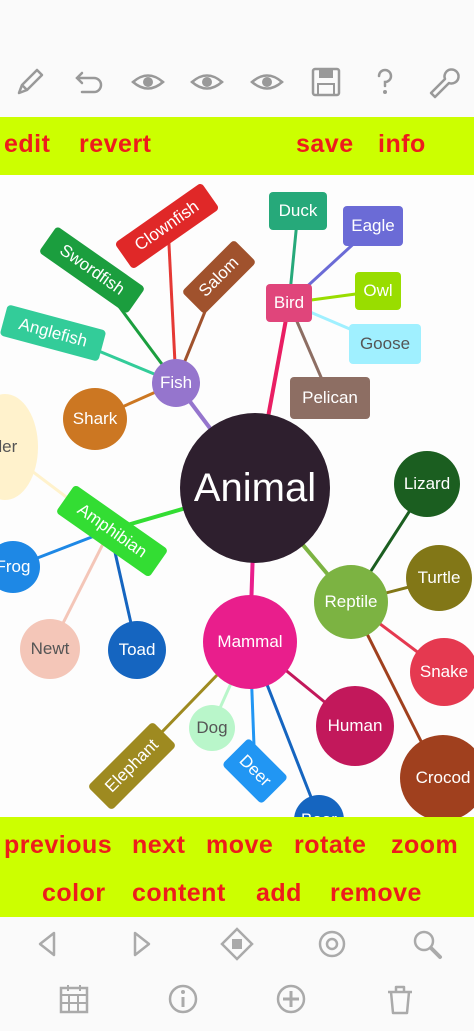 The height and width of the screenshot is (1031, 474). Describe the element at coordinates (74, 999) in the screenshot. I see `calendar-icon` at that location.